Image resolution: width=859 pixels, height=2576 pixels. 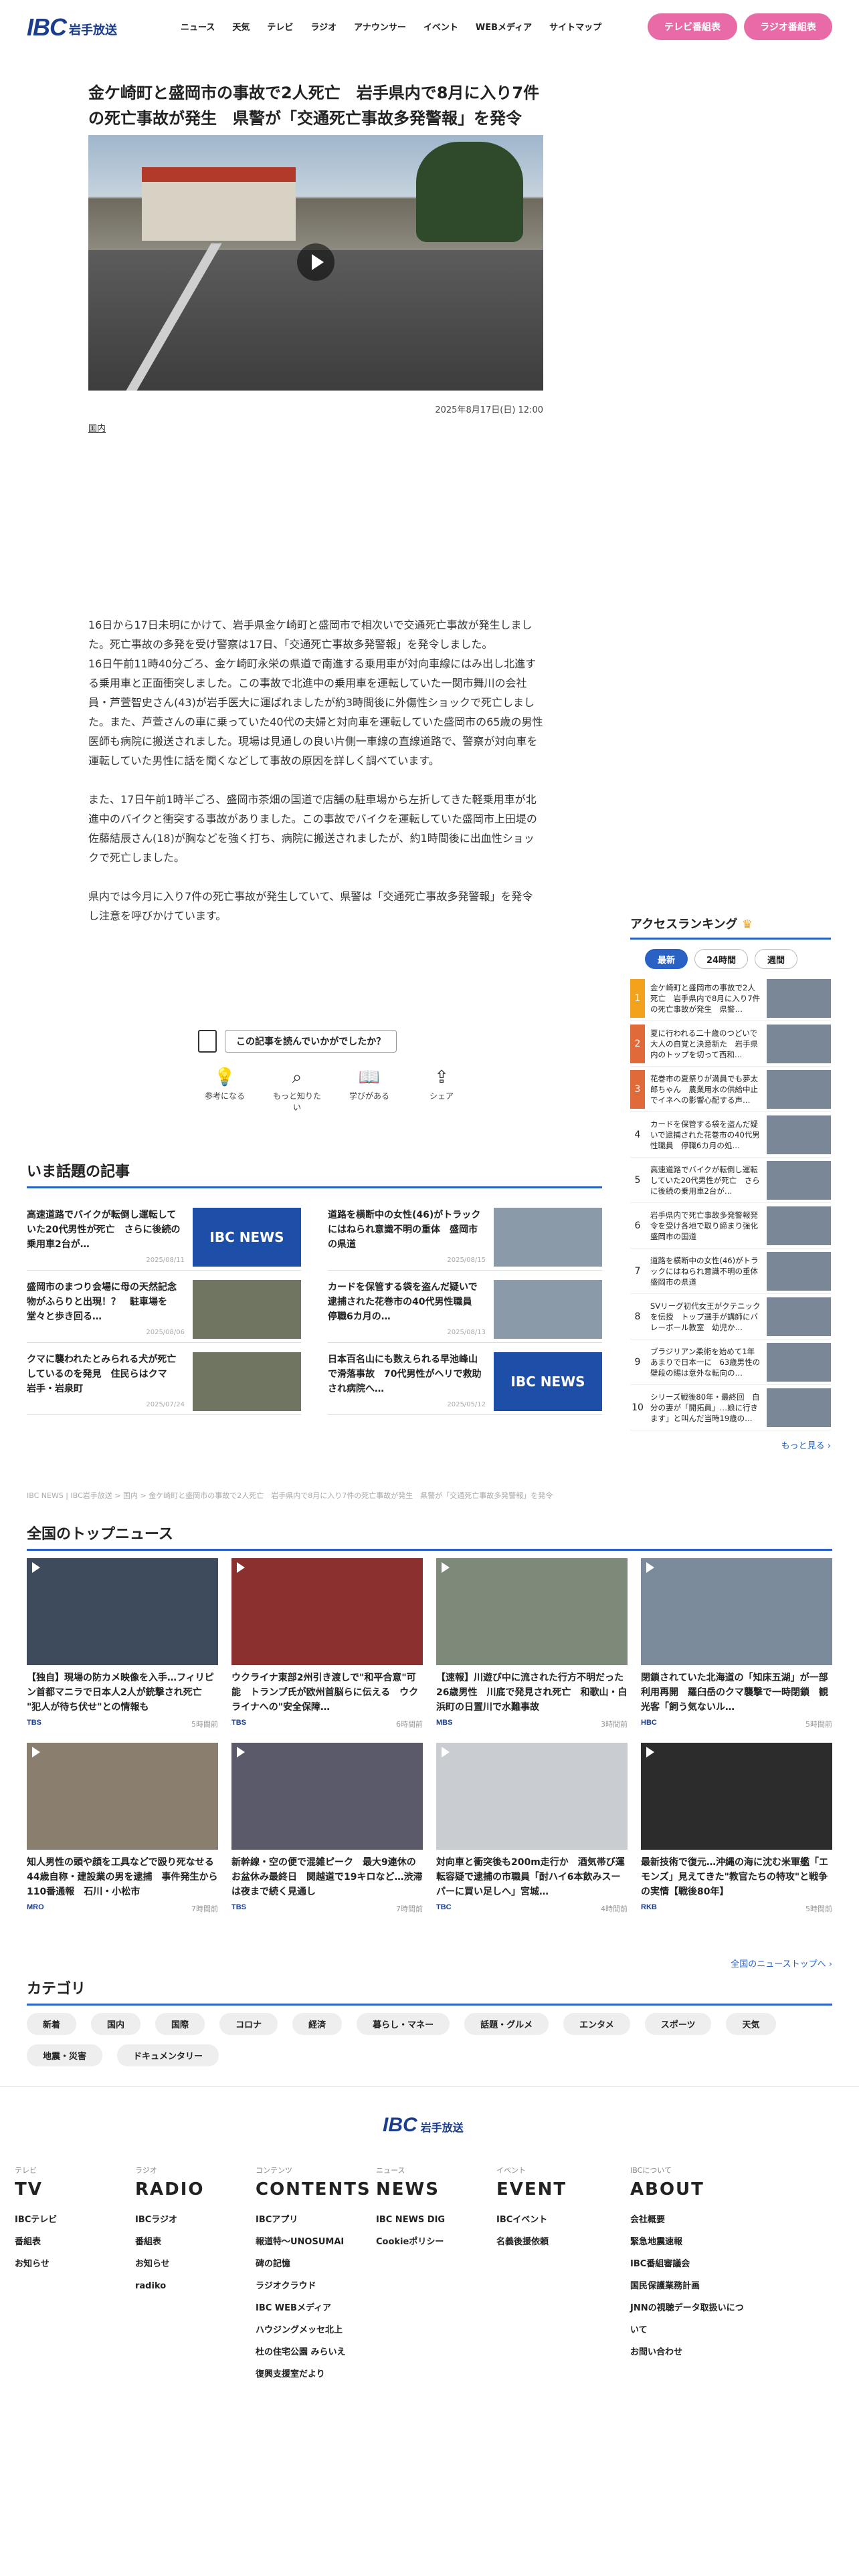 What do you see at coordinates (316, 2286) in the screenshot?
I see `footer-link: ラジオクラウド` at bounding box center [316, 2286].